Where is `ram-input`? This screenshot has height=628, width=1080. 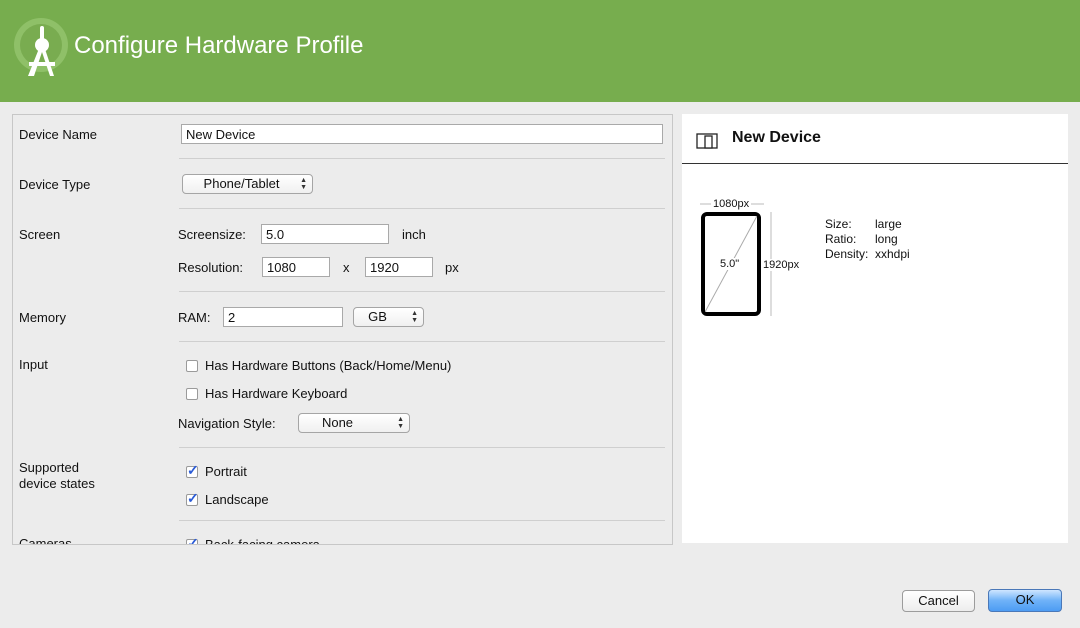 ram-input is located at coordinates (283, 317).